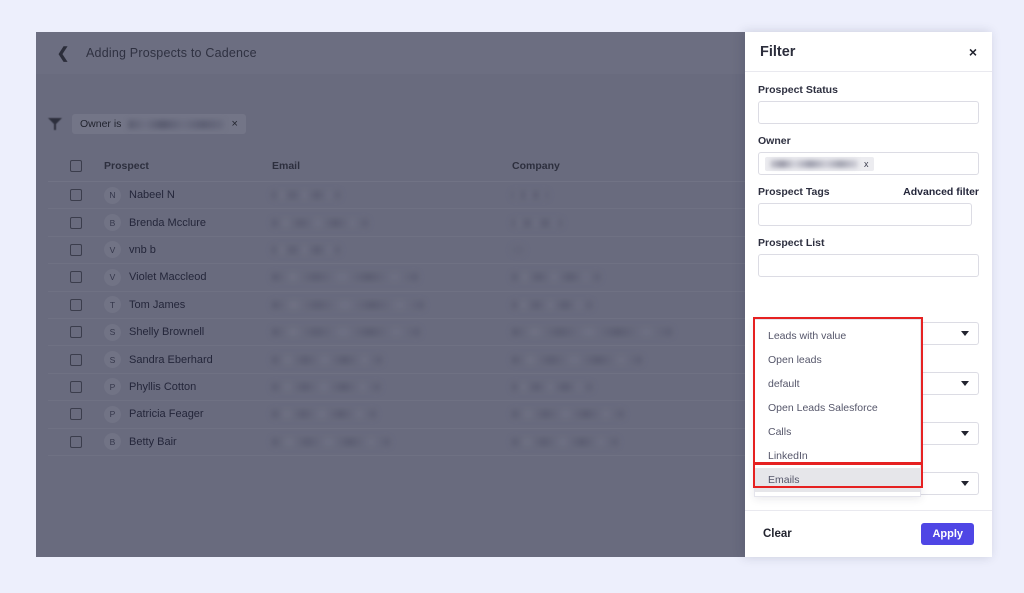 This screenshot has height=593, width=1024. Describe the element at coordinates (188, 166) in the screenshot. I see `column-header-prospect: Prospect` at that location.